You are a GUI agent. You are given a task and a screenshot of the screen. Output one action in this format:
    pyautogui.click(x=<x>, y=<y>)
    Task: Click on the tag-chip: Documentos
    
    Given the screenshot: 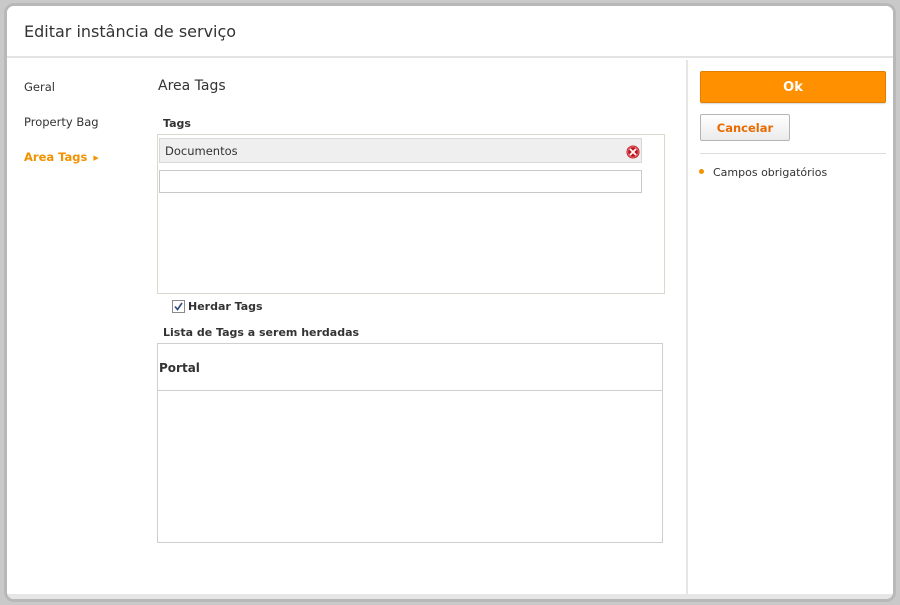 What is the action you would take?
    pyautogui.click(x=400, y=150)
    